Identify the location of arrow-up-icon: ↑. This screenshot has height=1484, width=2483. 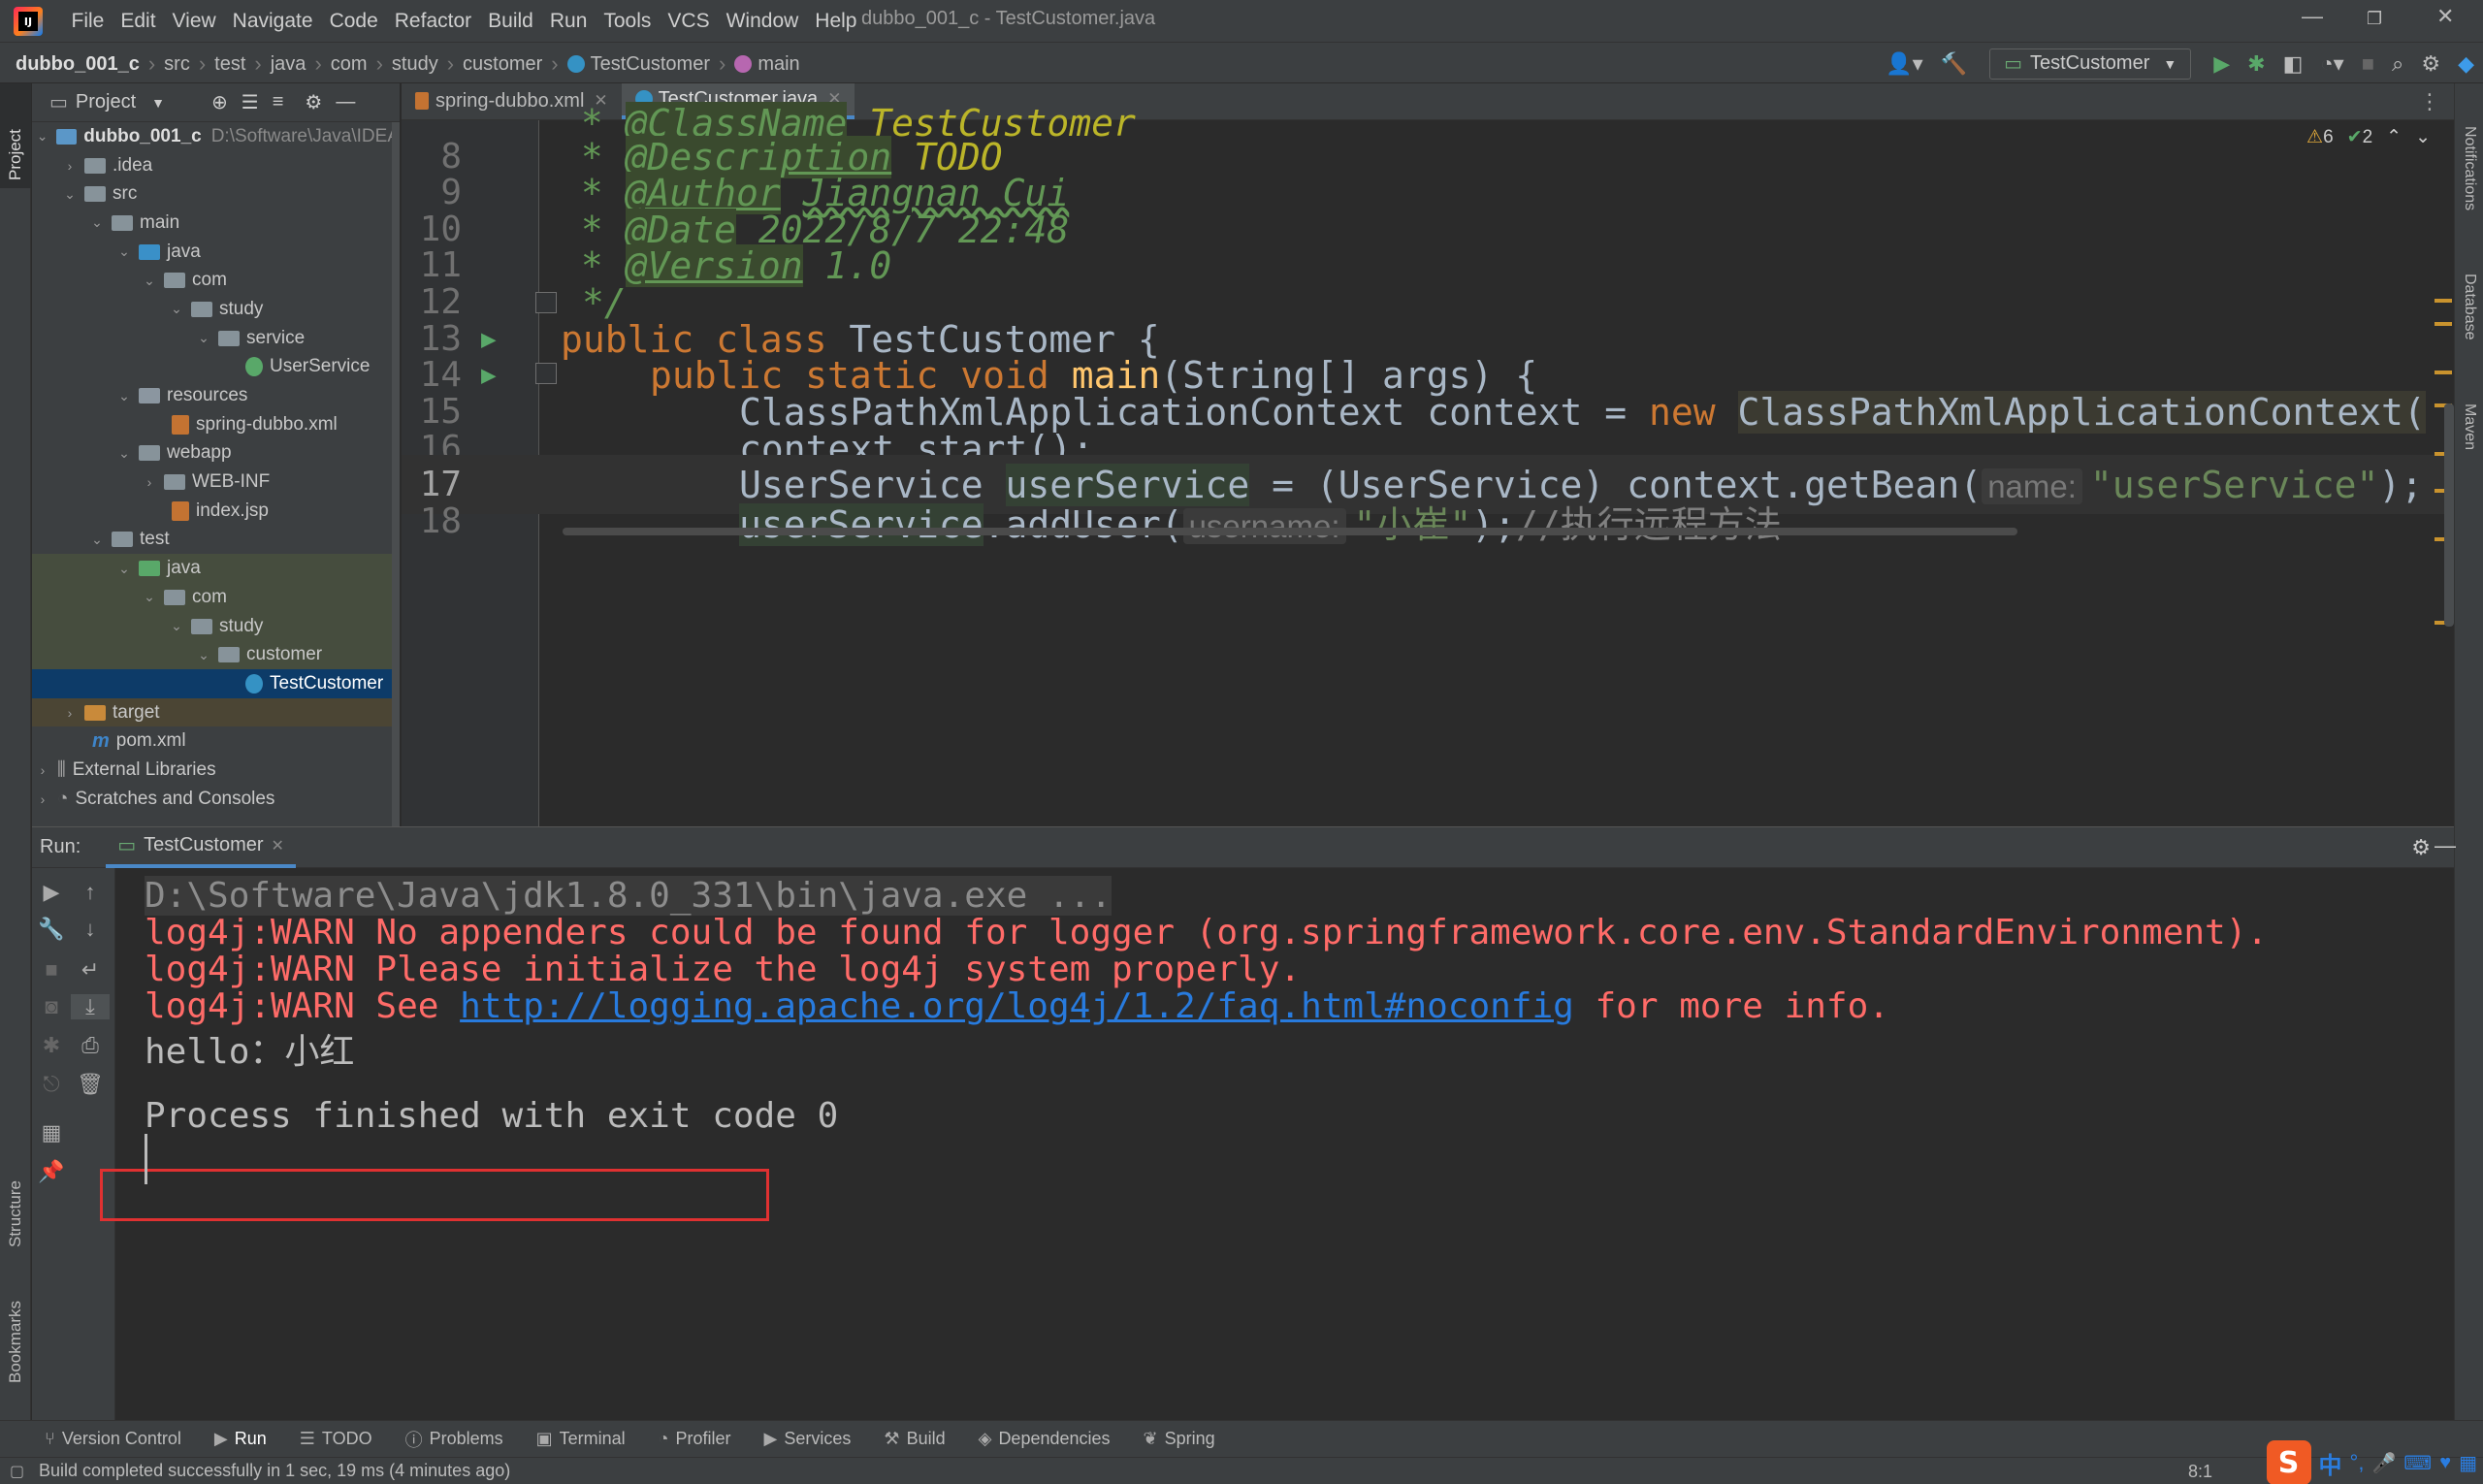
(91, 892).